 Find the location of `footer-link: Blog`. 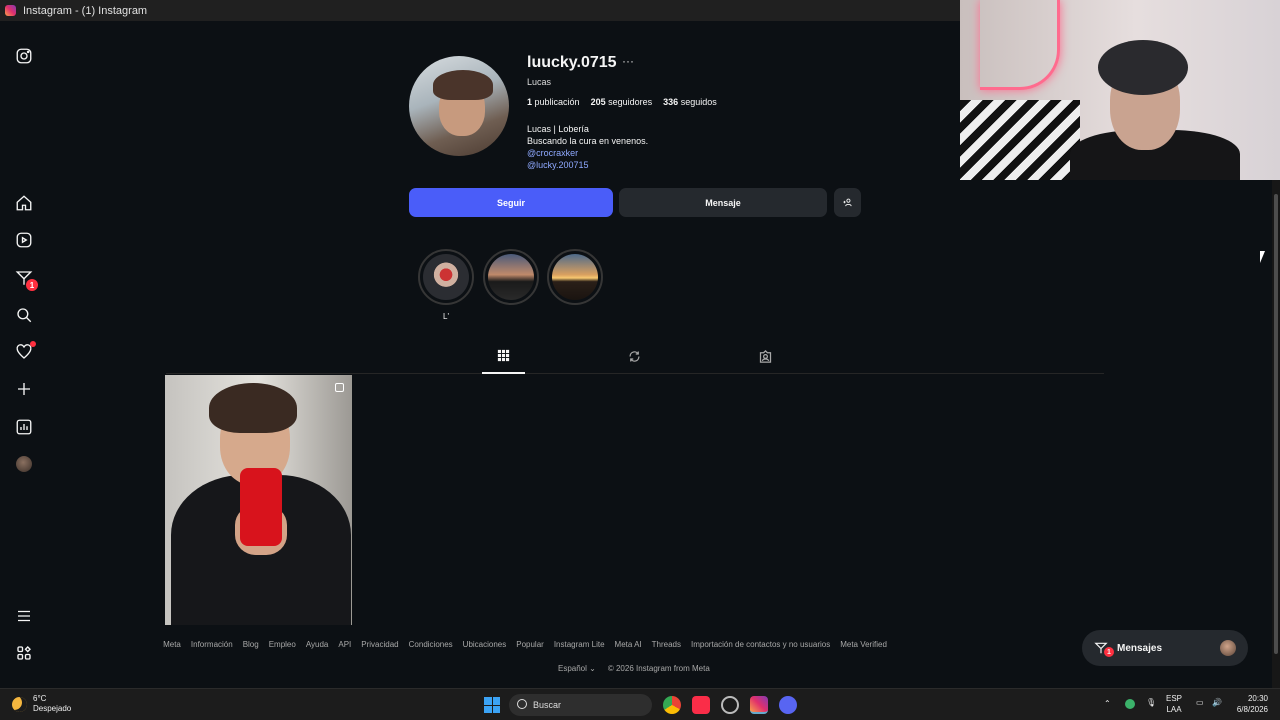

footer-link: Blog is located at coordinates (251, 644).